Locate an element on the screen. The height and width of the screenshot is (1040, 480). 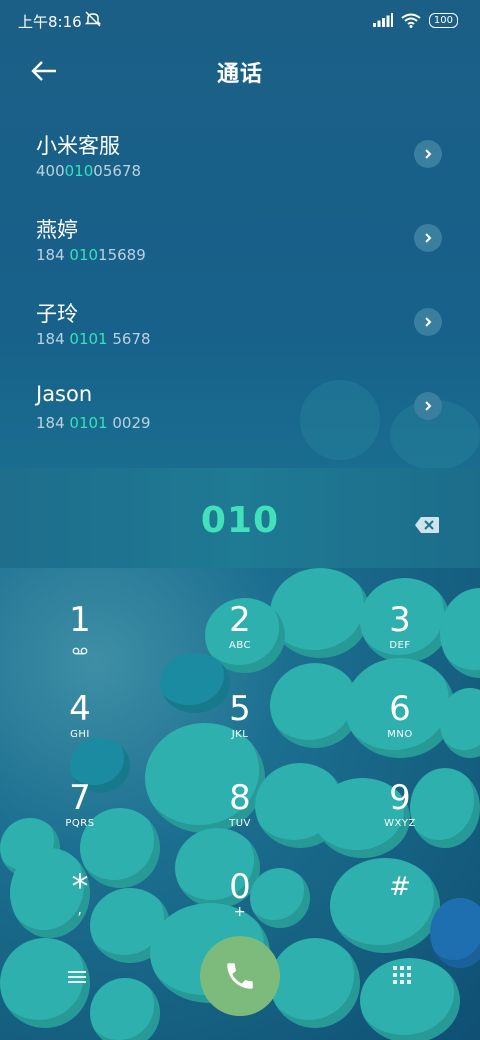
key-8: 8 TUV is located at coordinates (240, 817).